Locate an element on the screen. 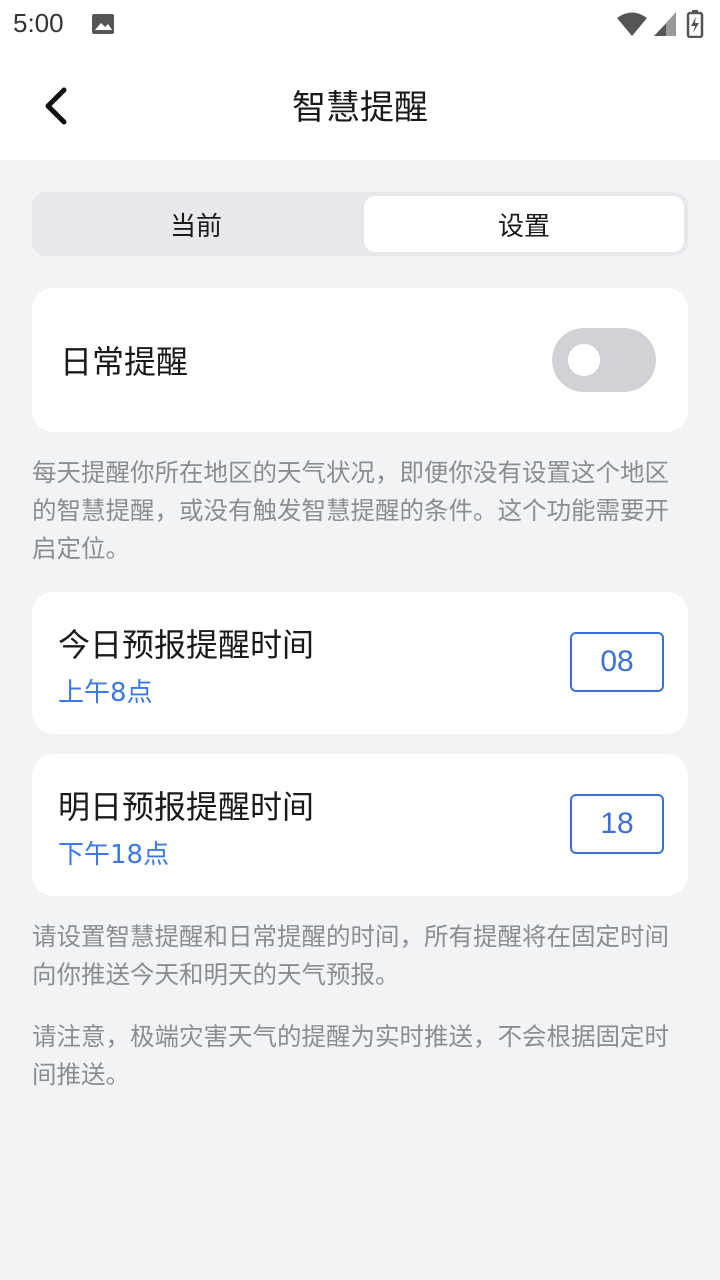  status-time: 5:00 is located at coordinates (38, 23).